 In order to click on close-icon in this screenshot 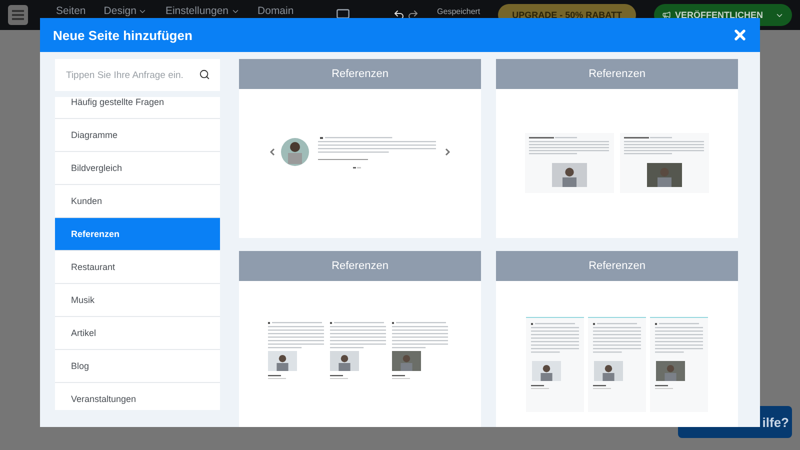, I will do `click(740, 35)`.